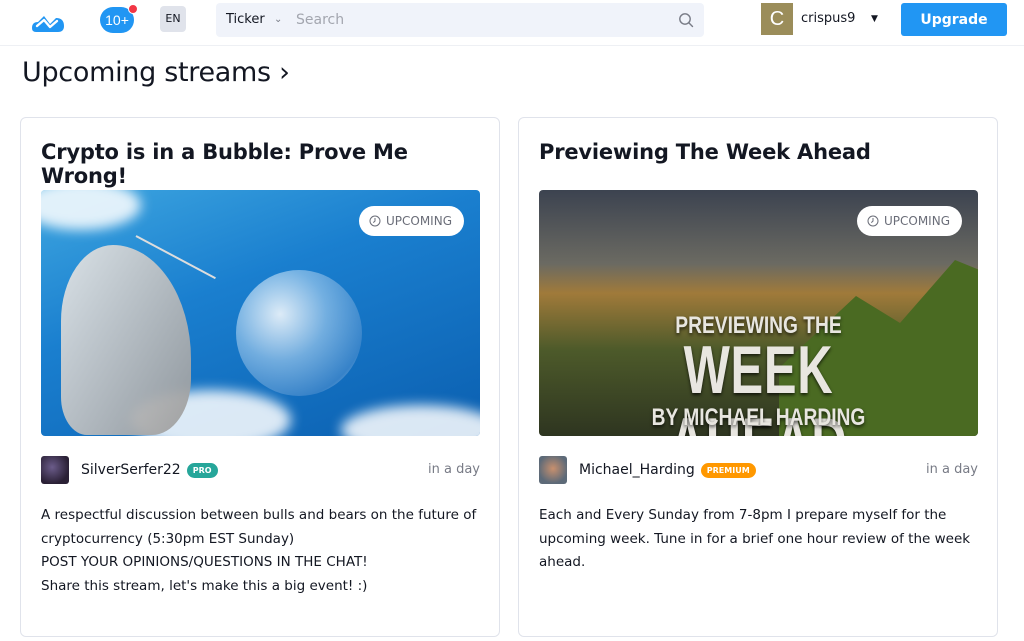 The image size is (1024, 641). Describe the element at coordinates (260, 471) in the screenshot. I see `stream-meta: SilverSerfer22 PRO in a day` at that location.